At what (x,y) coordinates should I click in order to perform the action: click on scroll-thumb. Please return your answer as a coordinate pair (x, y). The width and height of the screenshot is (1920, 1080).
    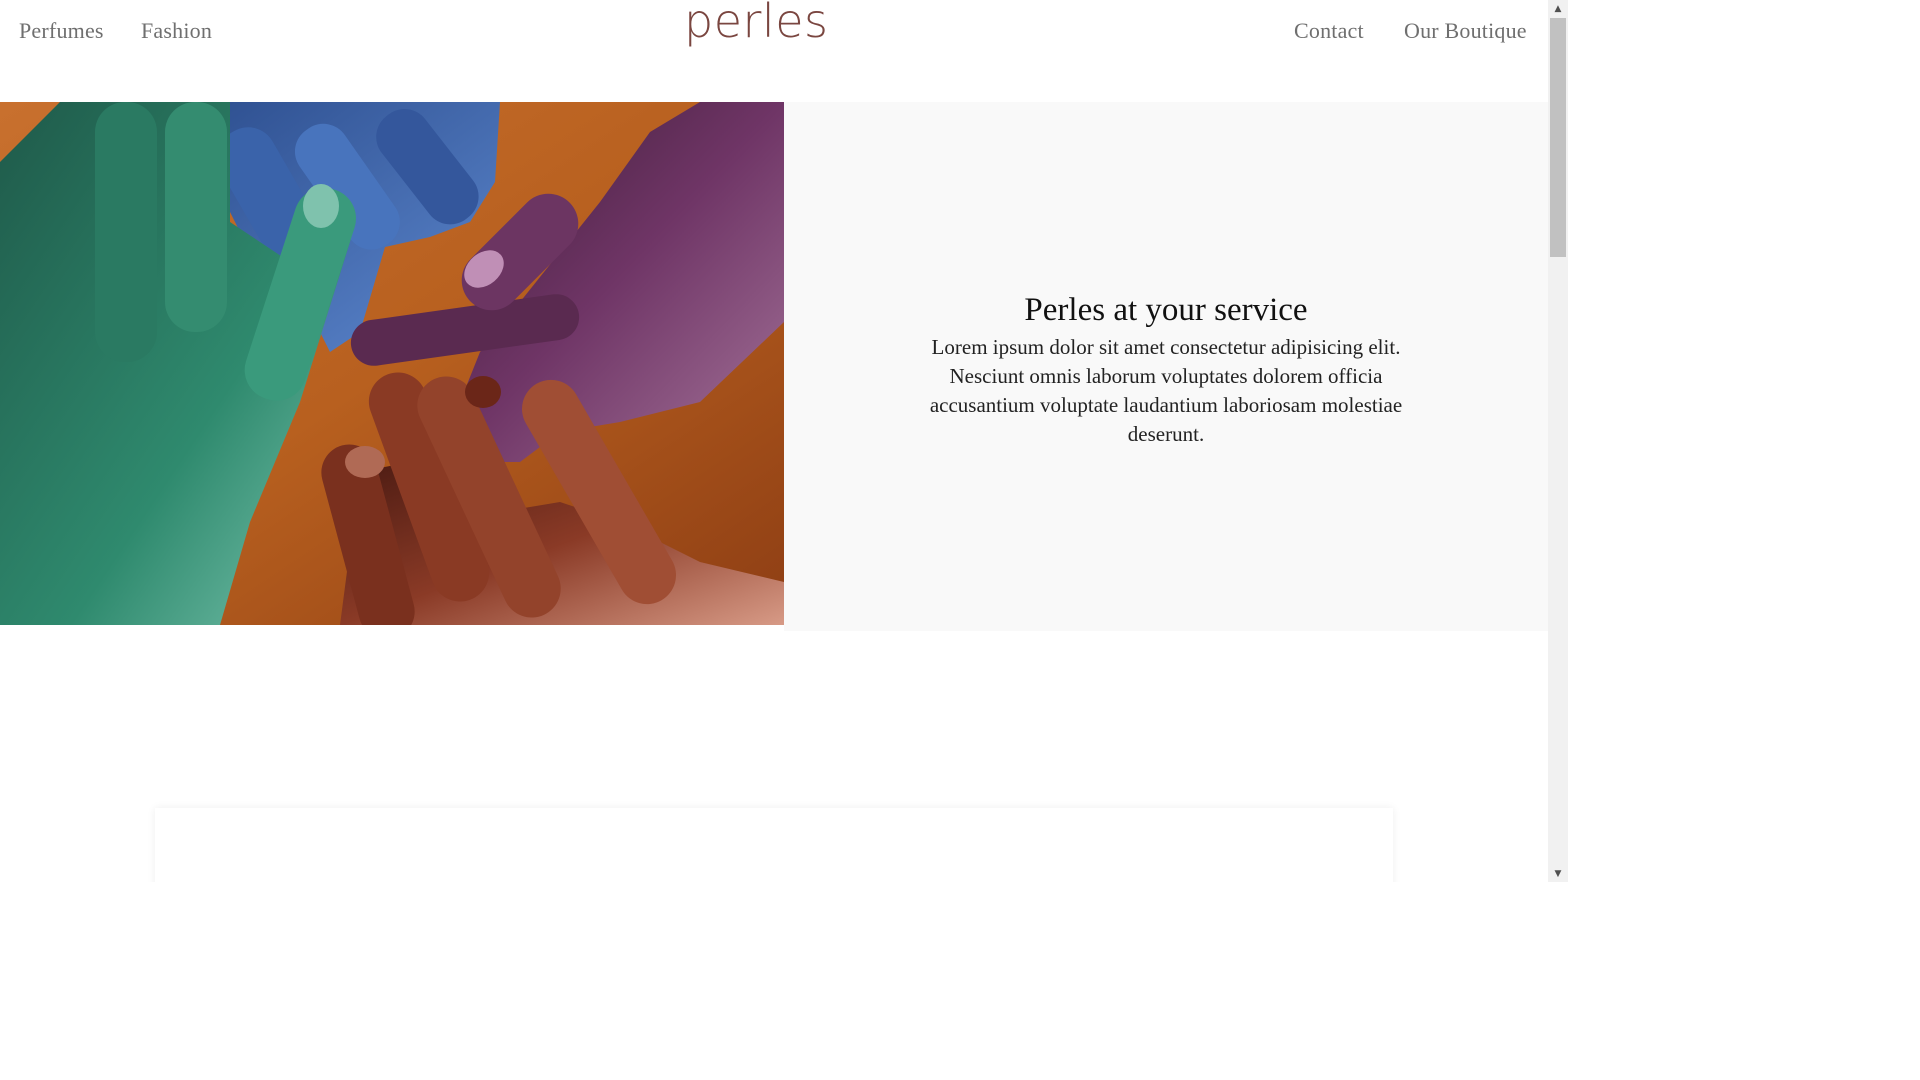
    Looking at the image, I should click on (1558, 137).